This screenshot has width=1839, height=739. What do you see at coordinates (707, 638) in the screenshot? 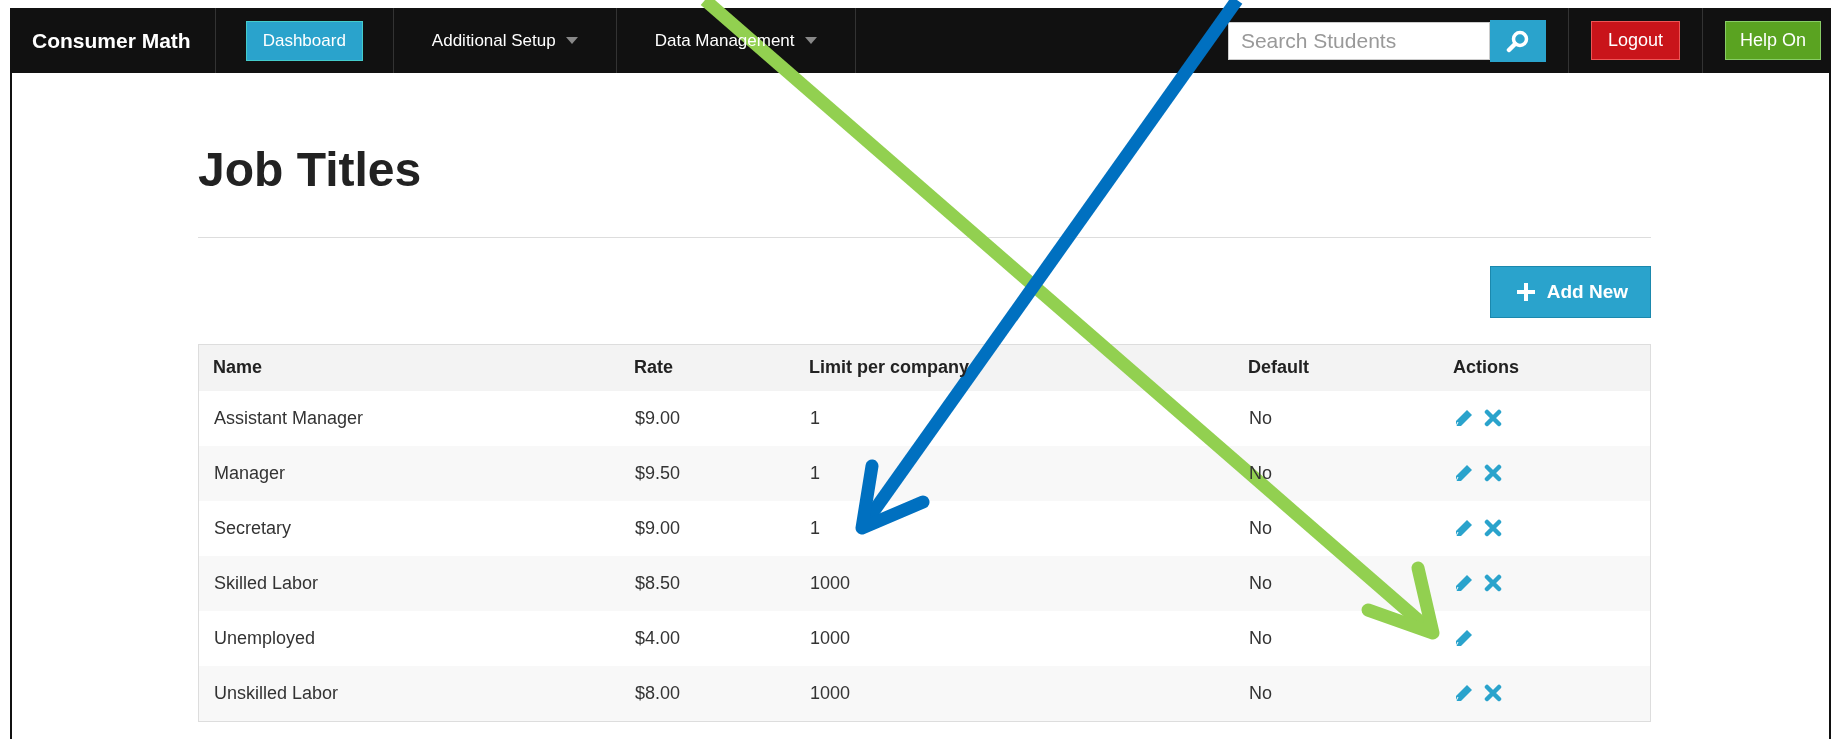
I see `table-cell: $4.00` at bounding box center [707, 638].